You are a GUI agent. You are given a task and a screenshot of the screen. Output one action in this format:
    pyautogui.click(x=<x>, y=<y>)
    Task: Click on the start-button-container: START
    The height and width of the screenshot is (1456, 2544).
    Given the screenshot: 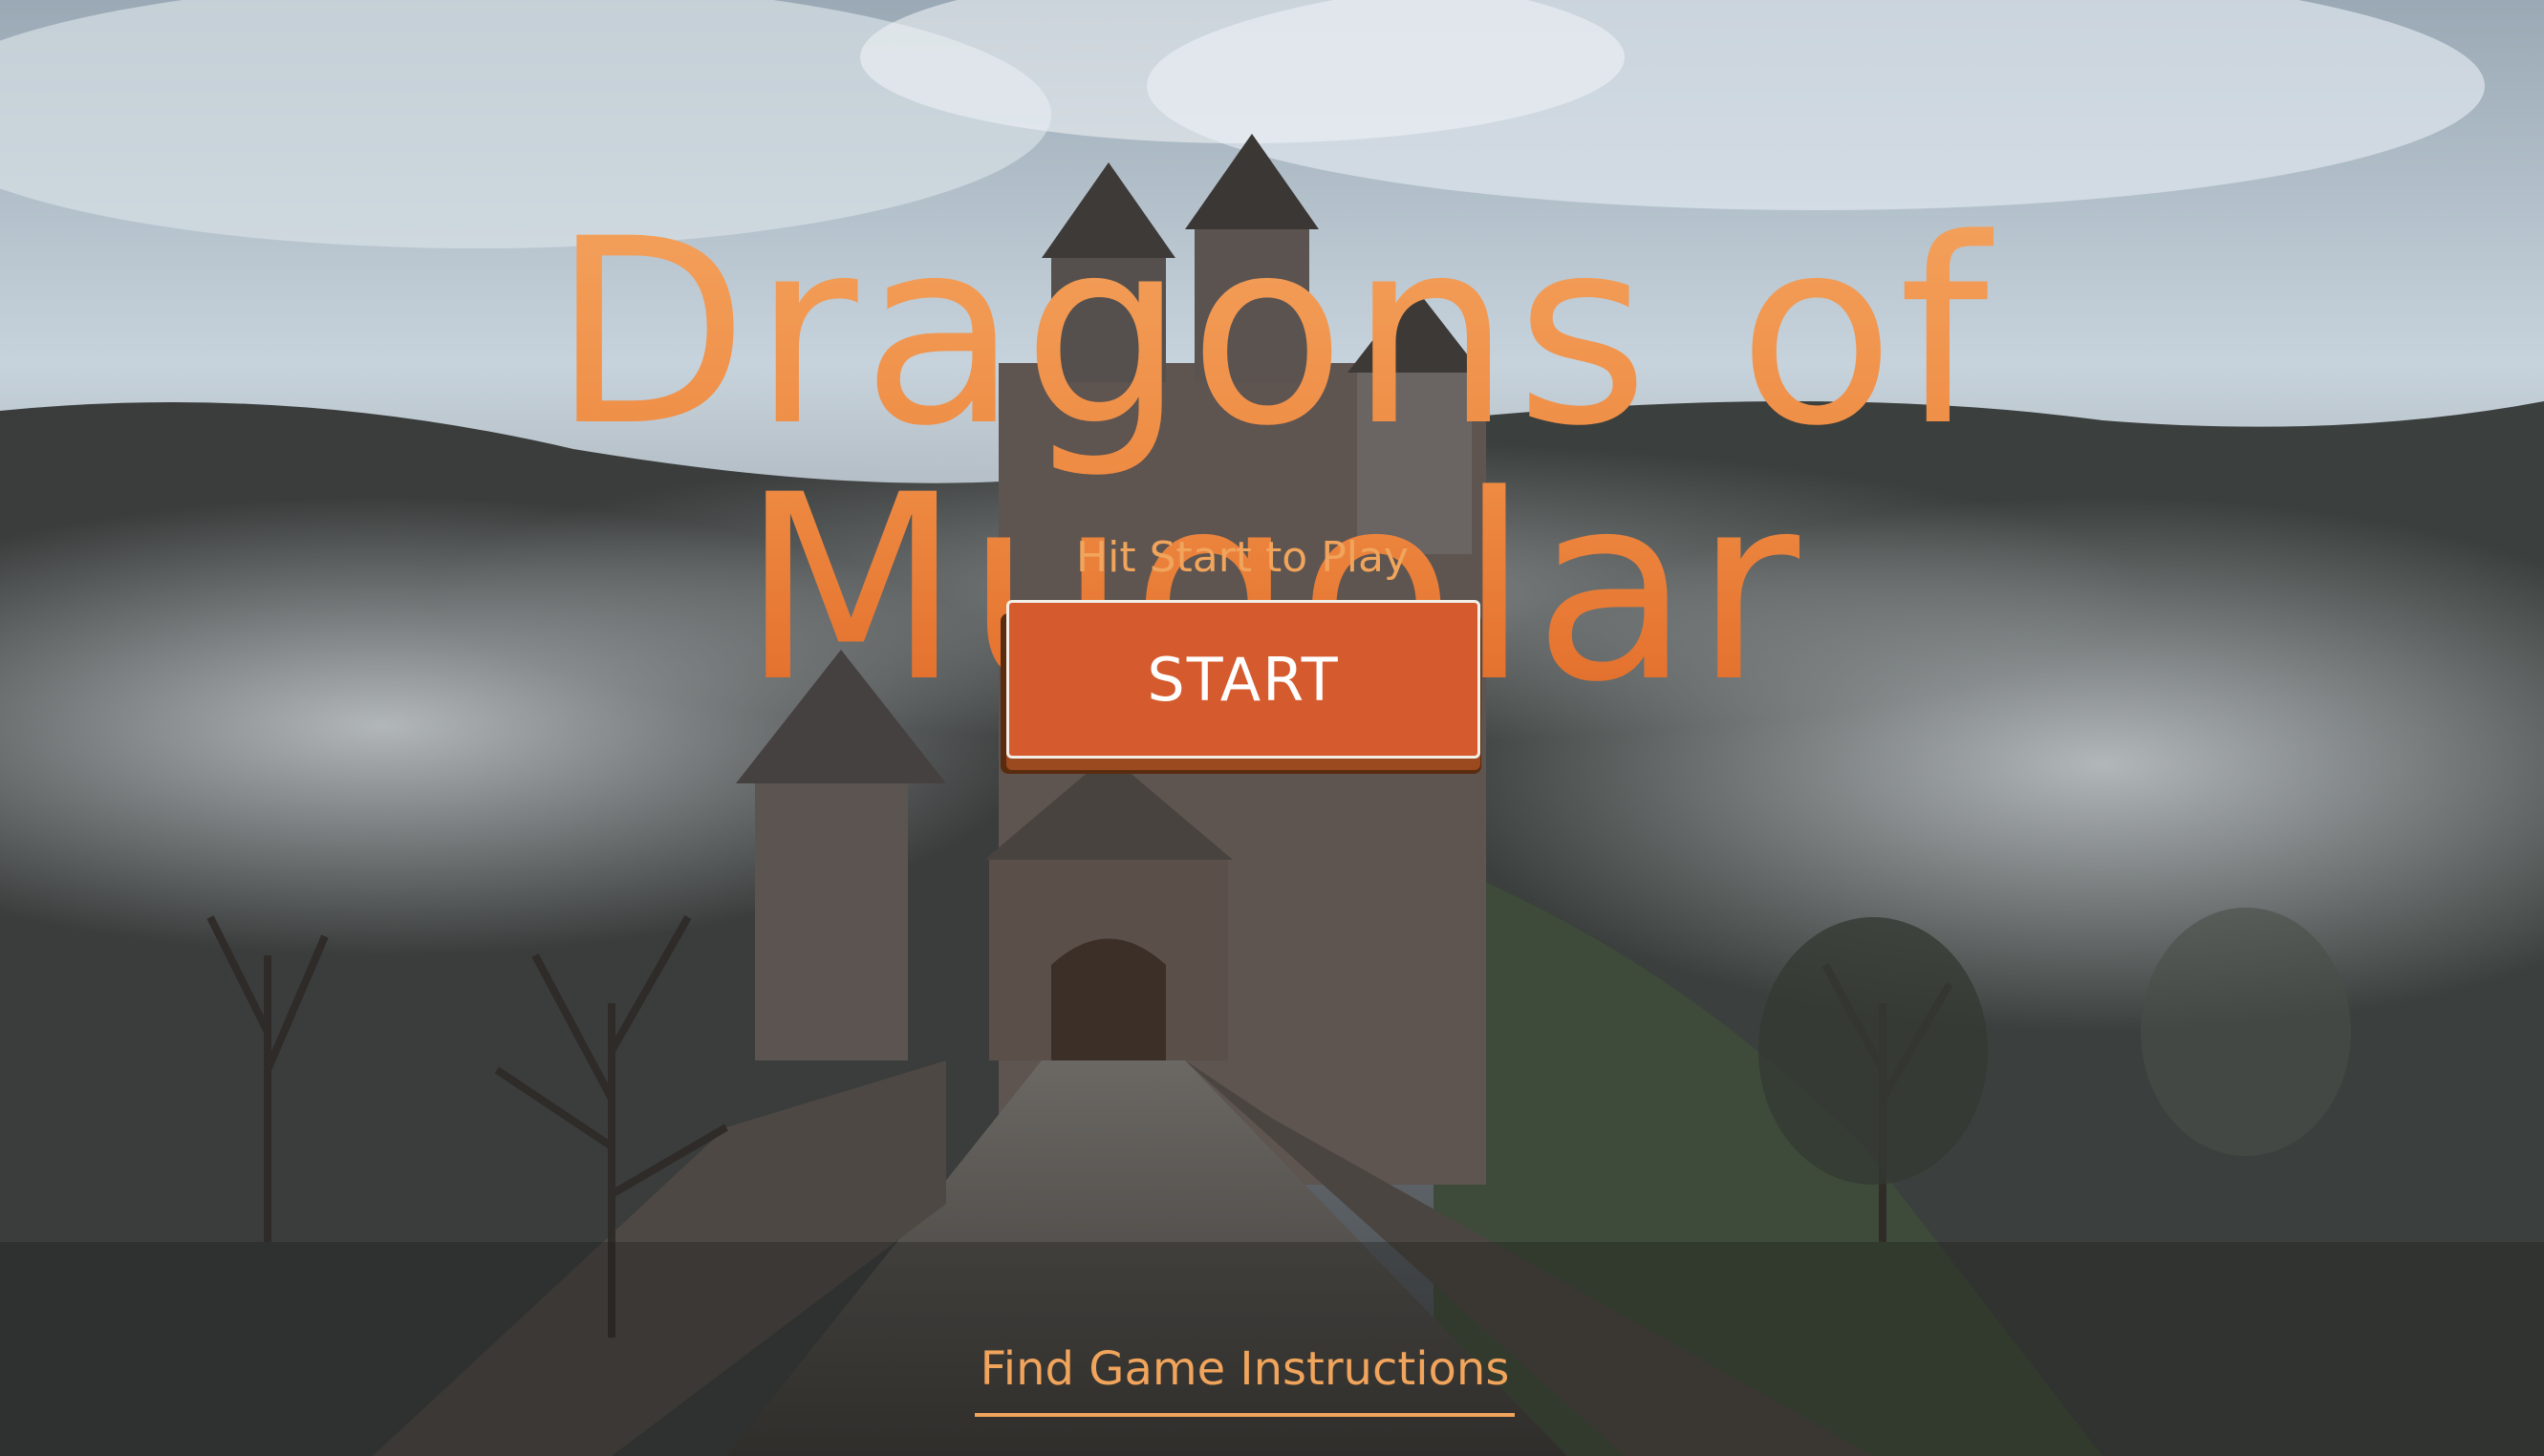 What is the action you would take?
    pyautogui.click(x=1242, y=690)
    